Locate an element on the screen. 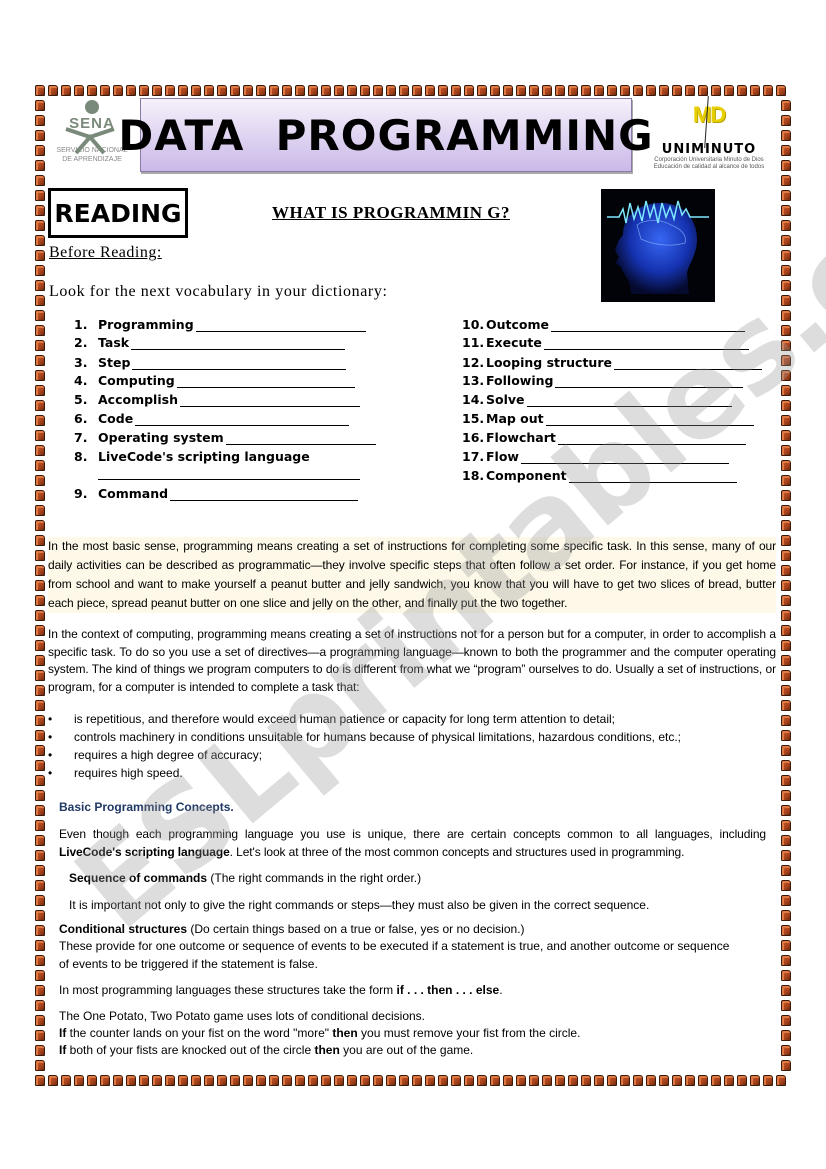  brain-head-icon is located at coordinates (658, 247).